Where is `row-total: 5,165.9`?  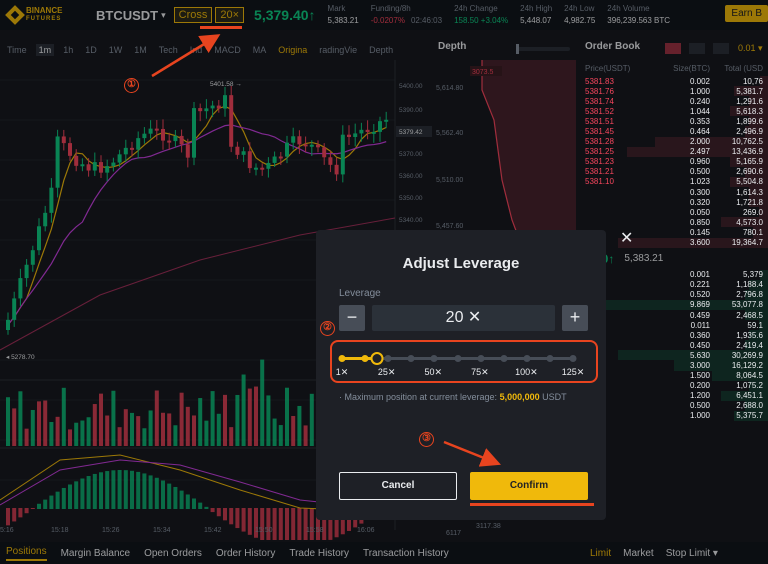 row-total: 5,165.9 is located at coordinates (749, 162).